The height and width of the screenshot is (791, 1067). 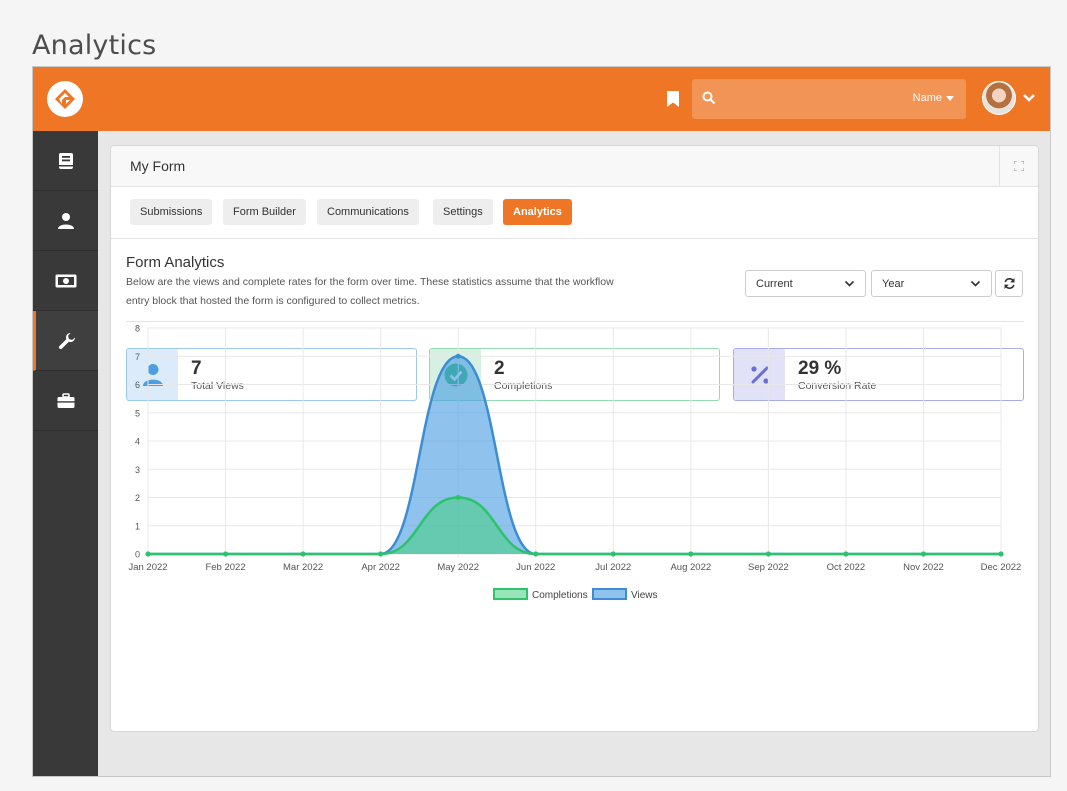 I want to click on legend-label-views: Views, so click(x=644, y=595).